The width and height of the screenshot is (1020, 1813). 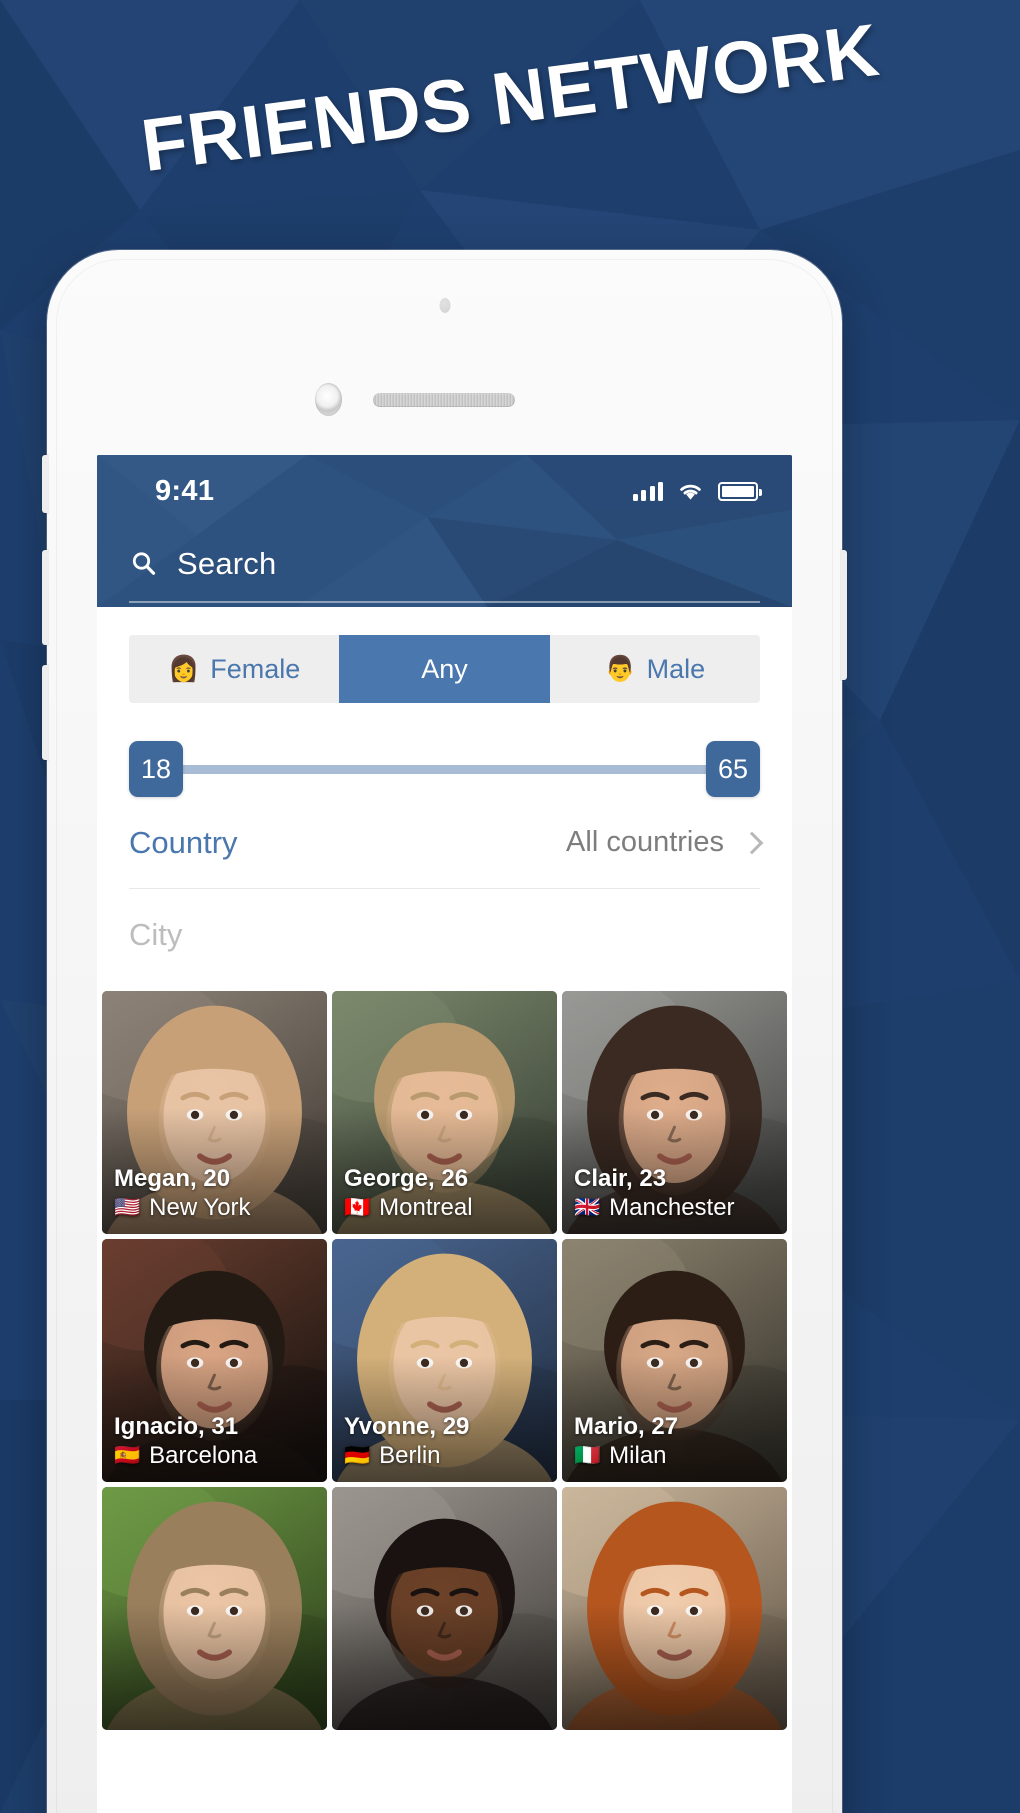 What do you see at coordinates (45, 597) in the screenshot?
I see `volume-up-button` at bounding box center [45, 597].